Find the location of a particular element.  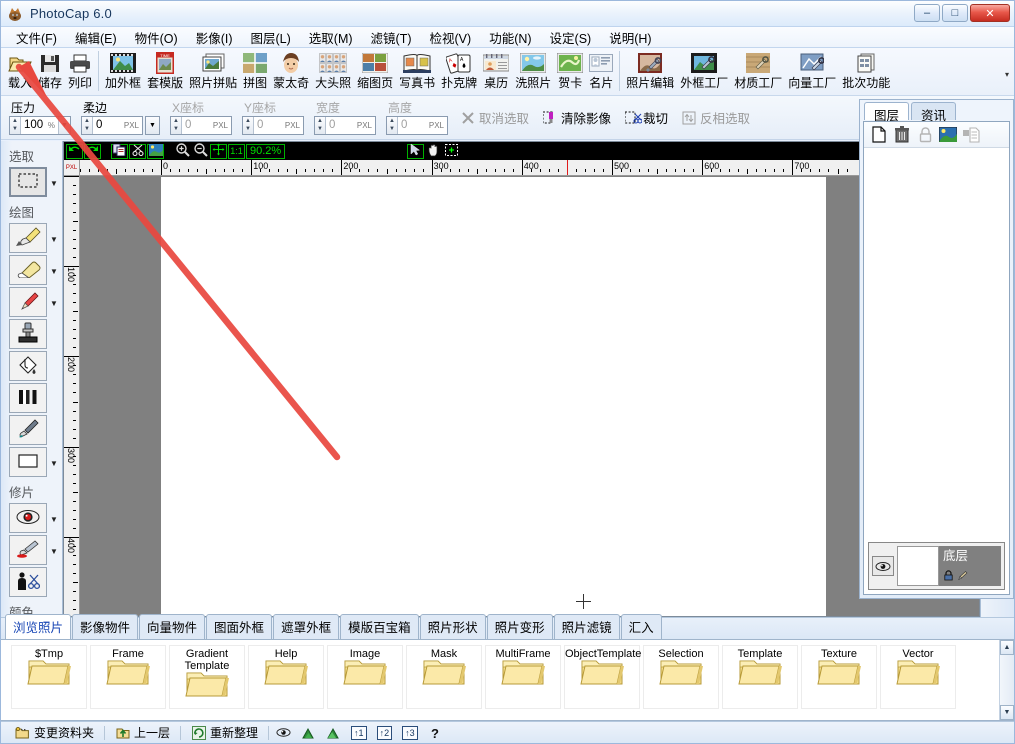

toolbar-button-texture-factory: 材质工厂 is located at coordinates (758, 72).